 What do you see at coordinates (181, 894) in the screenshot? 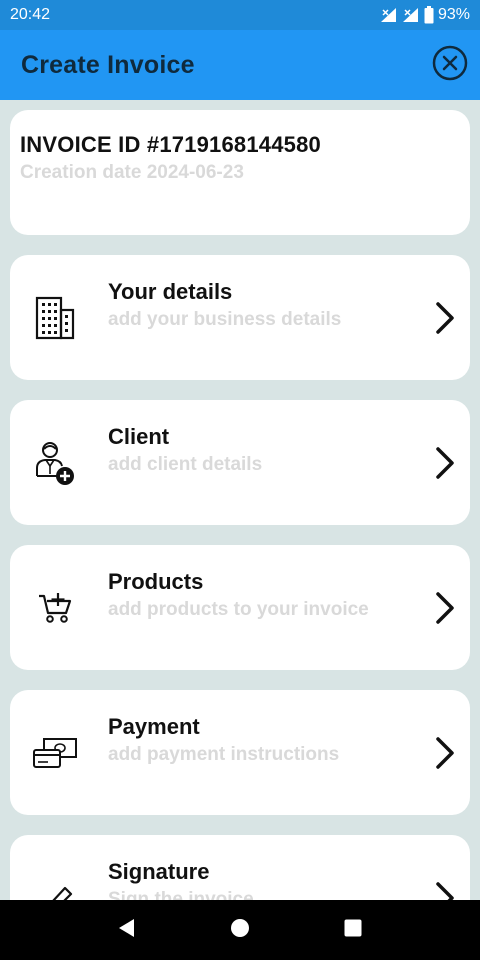
I see `signature-subtitle: Sign the invoice` at bounding box center [181, 894].